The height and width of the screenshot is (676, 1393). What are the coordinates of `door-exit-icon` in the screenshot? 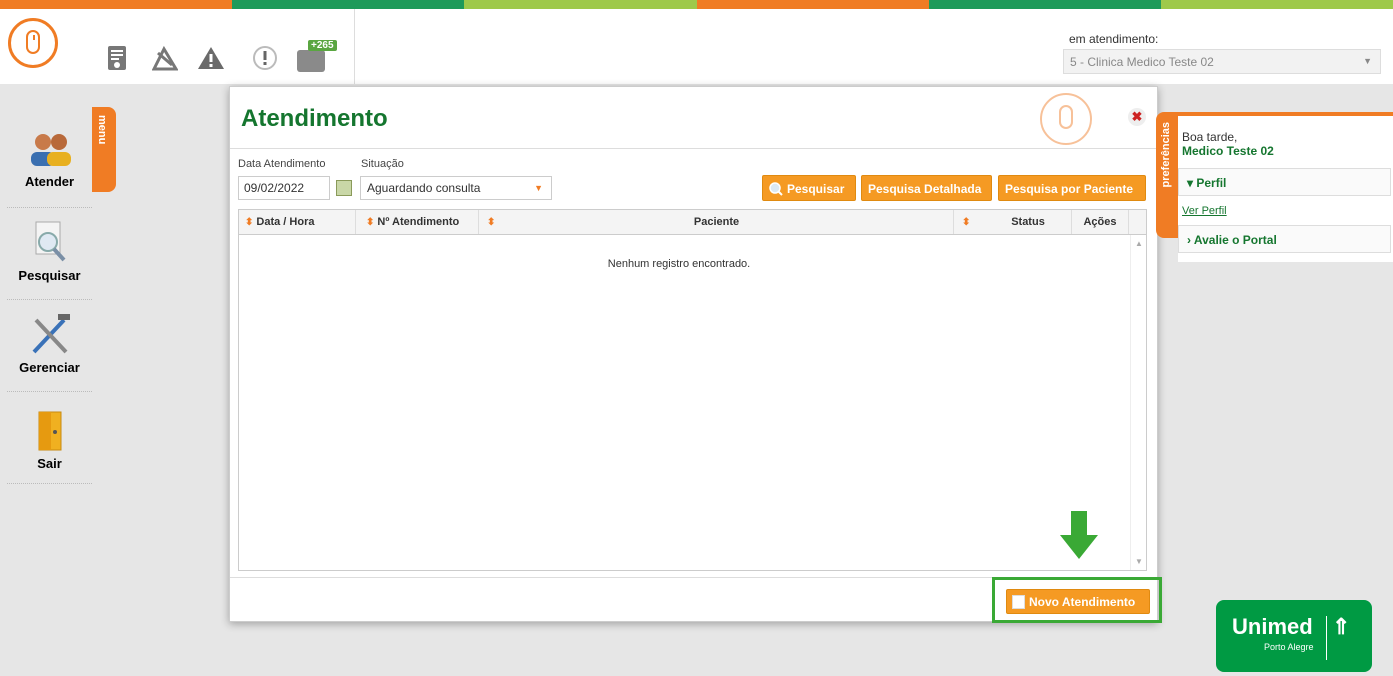 It's located at (49, 431).